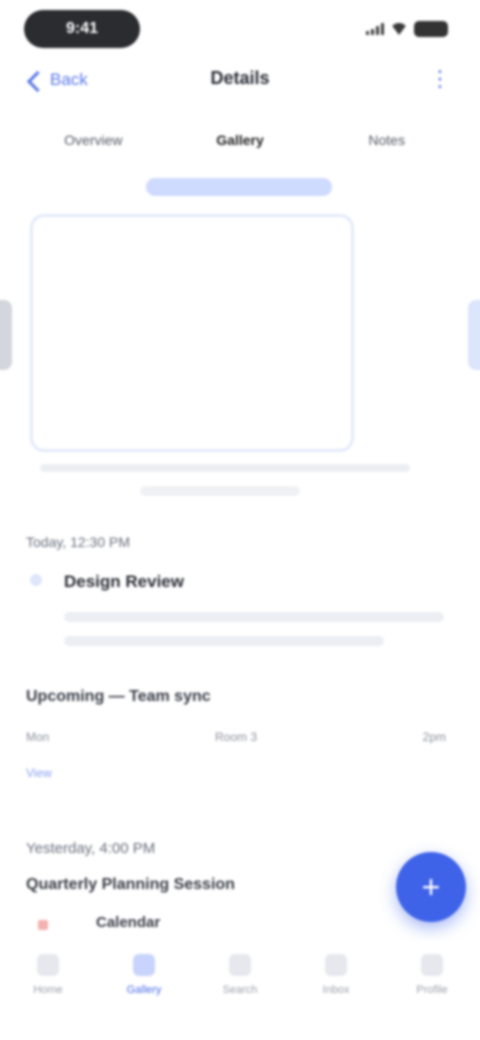 The image size is (480, 1040). I want to click on tab-overview: Overview, so click(93, 140).